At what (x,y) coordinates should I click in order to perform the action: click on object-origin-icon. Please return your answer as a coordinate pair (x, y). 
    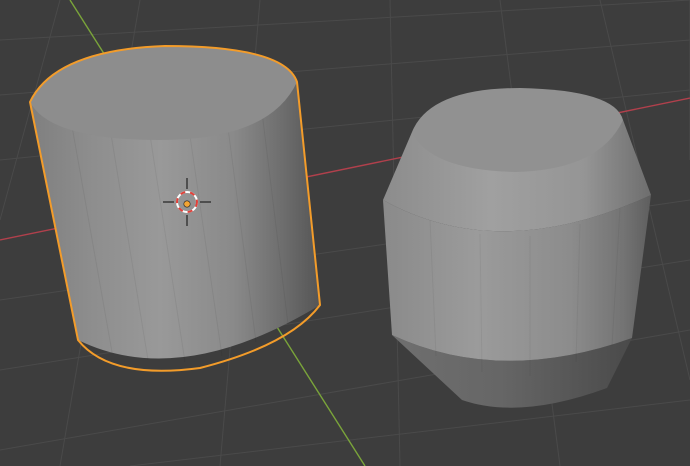
    Looking at the image, I should click on (187, 204).